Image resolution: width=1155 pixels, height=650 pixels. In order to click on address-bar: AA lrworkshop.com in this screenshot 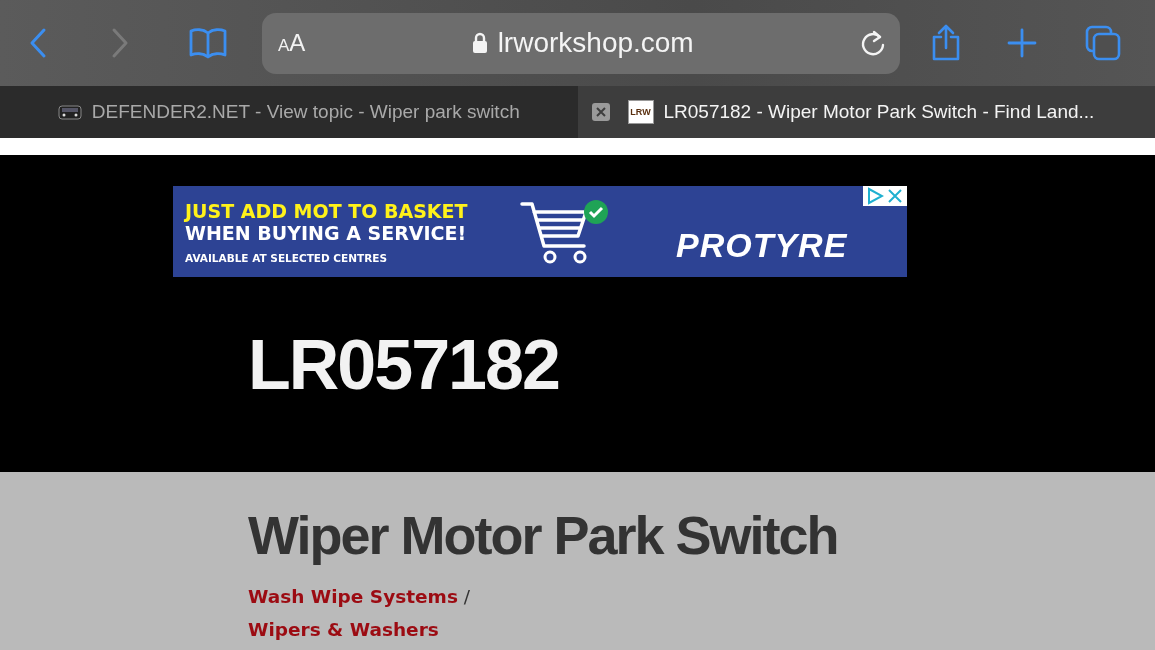, I will do `click(581, 43)`.